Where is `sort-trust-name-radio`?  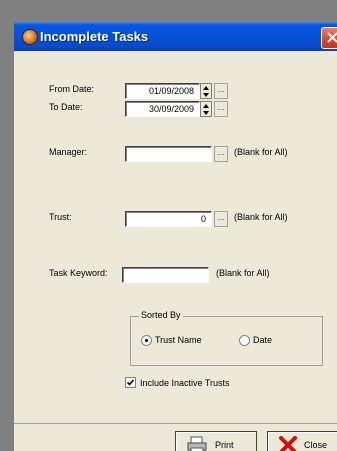
sort-trust-name-radio is located at coordinates (146, 340).